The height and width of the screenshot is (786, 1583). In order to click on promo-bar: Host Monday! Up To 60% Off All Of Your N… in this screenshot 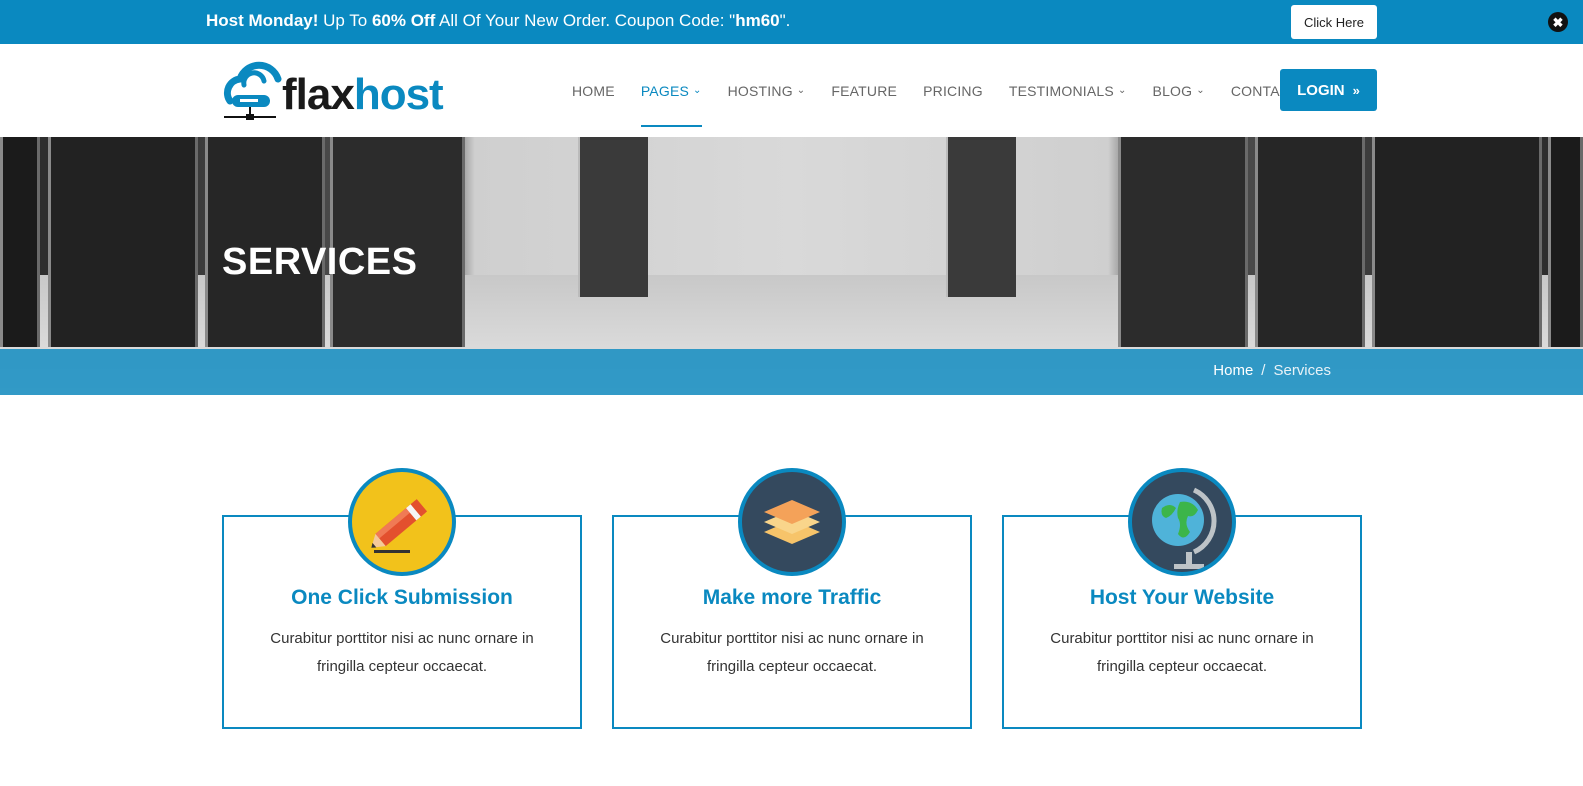, I will do `click(791, 22)`.